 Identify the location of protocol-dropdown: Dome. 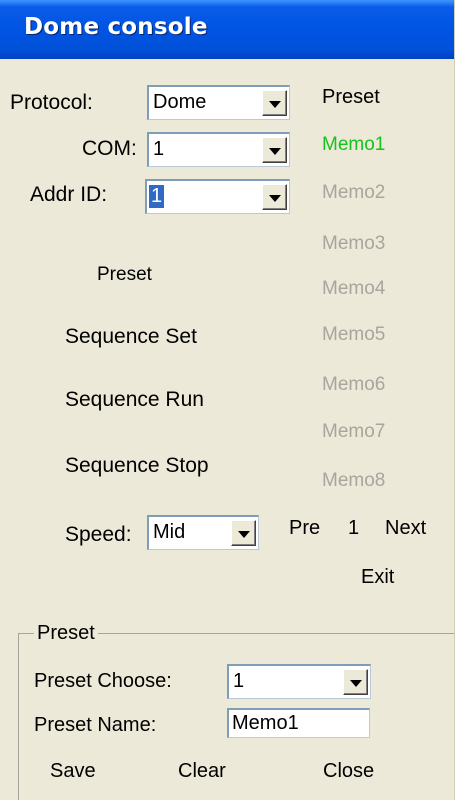
(218, 102).